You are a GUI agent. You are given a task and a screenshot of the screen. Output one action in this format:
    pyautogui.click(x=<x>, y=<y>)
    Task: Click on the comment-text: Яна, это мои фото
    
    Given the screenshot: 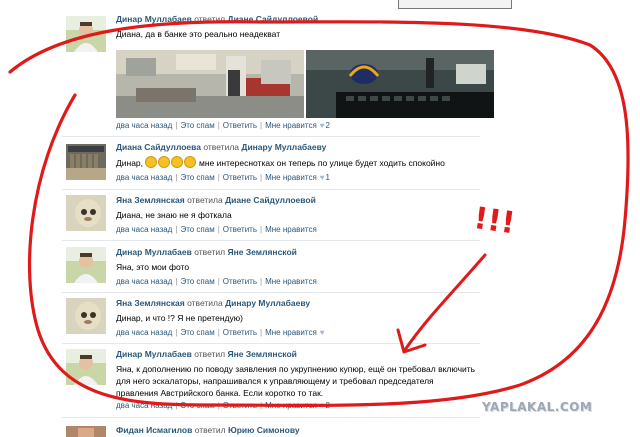 What is the action you would take?
    pyautogui.click(x=153, y=267)
    